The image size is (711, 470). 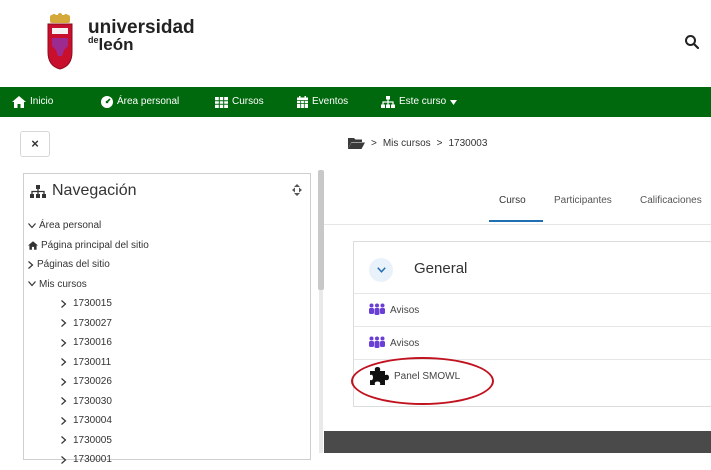 What do you see at coordinates (221, 102) in the screenshot?
I see `grid-icon` at bounding box center [221, 102].